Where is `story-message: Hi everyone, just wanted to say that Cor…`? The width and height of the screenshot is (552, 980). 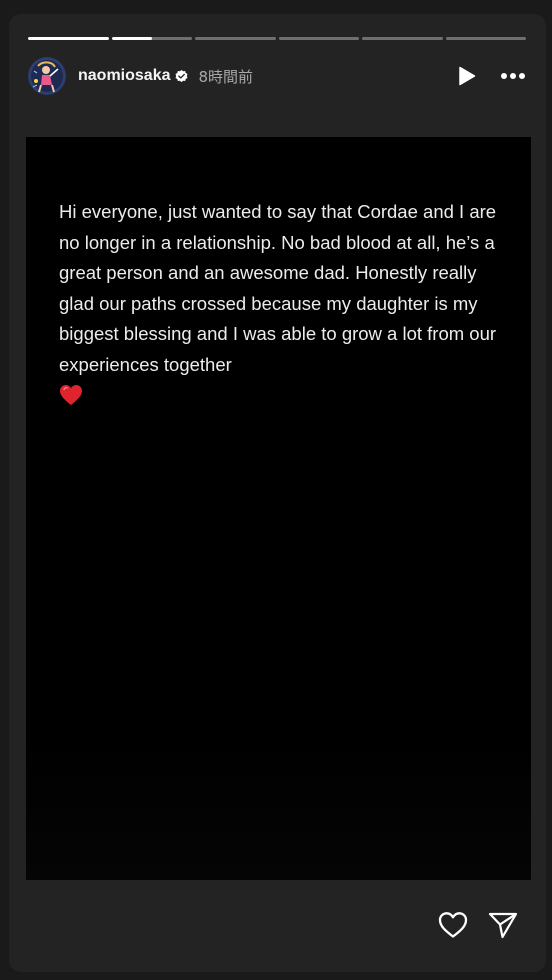 story-message: Hi everyone, just wanted to say that Cor… is located at coordinates (278, 288).